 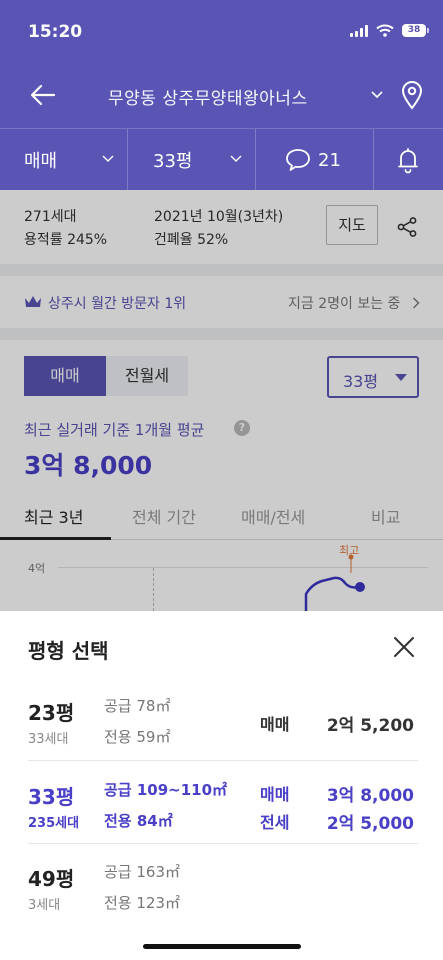 What do you see at coordinates (359, 30) in the screenshot?
I see `cellular-signal-icon` at bounding box center [359, 30].